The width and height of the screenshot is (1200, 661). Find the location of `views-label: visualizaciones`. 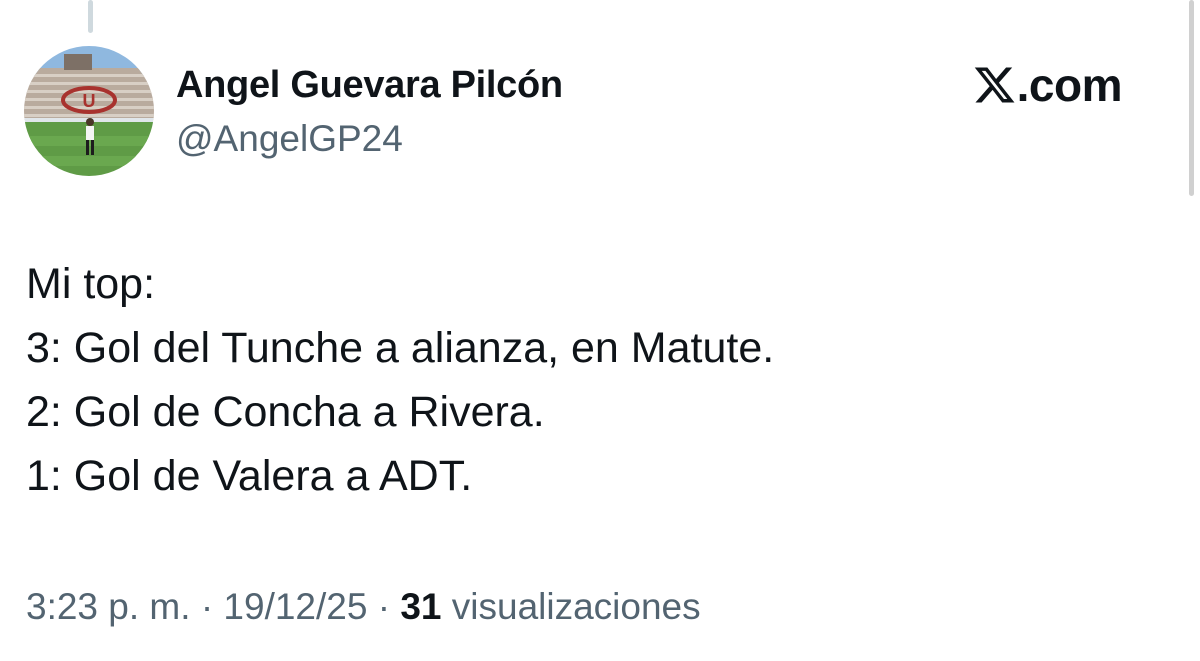

views-label: visualizaciones is located at coordinates (576, 606).